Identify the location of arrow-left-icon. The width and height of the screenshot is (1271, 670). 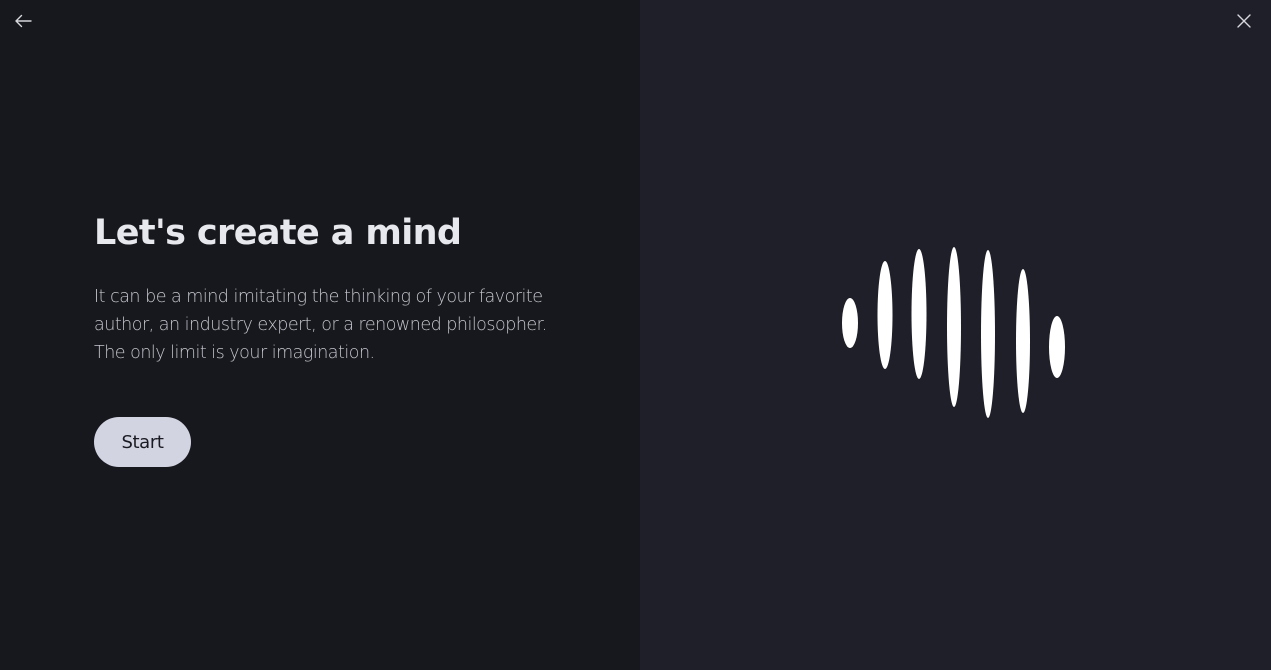
(23, 21).